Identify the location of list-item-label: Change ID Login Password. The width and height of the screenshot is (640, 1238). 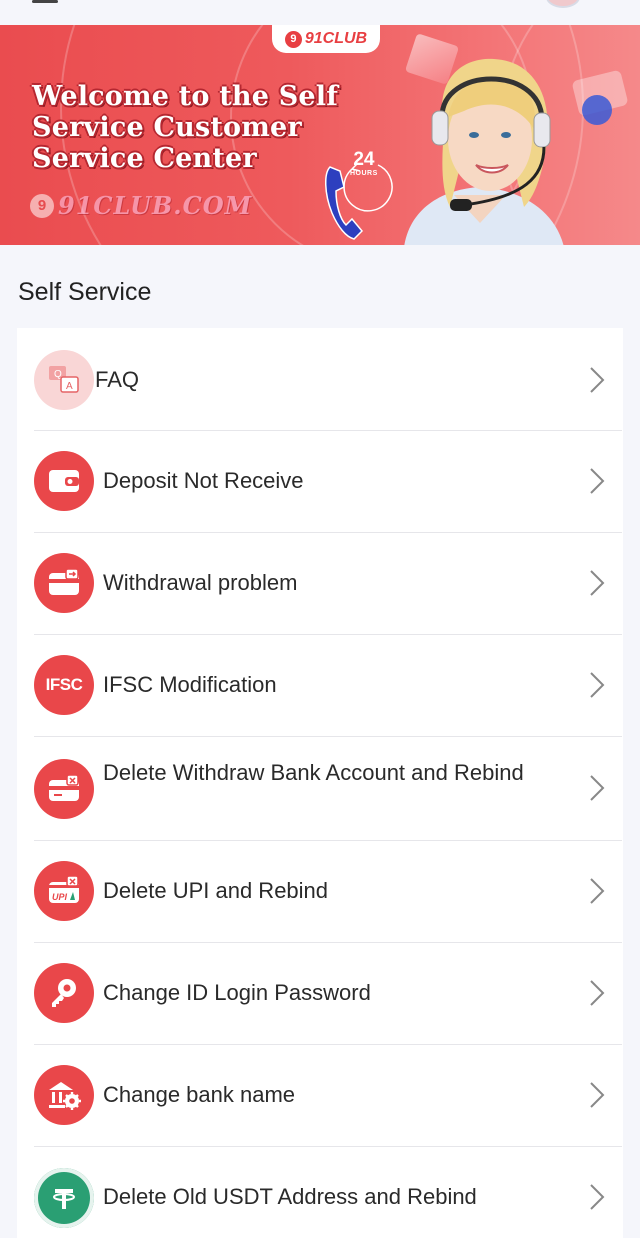
(237, 992).